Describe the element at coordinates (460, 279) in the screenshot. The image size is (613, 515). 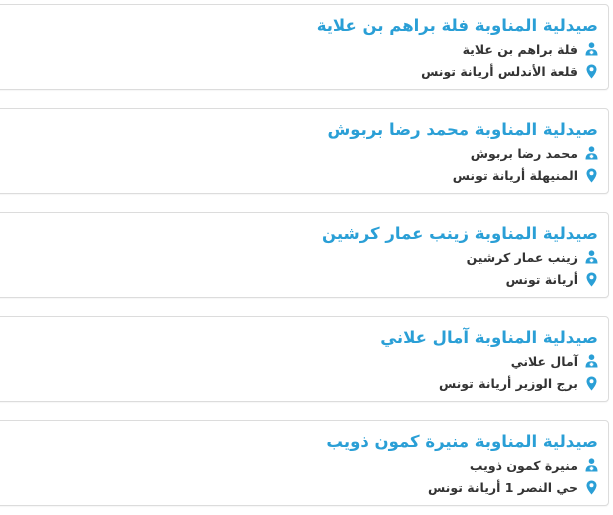
I see `address-row: أريانة تونس` at that location.